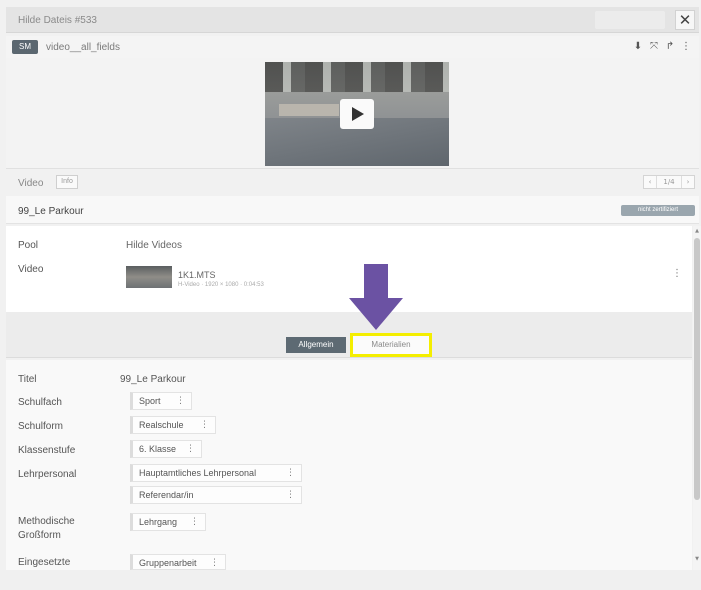 This screenshot has height=590, width=701. I want to click on expand-icon: ⤧, so click(654, 47).